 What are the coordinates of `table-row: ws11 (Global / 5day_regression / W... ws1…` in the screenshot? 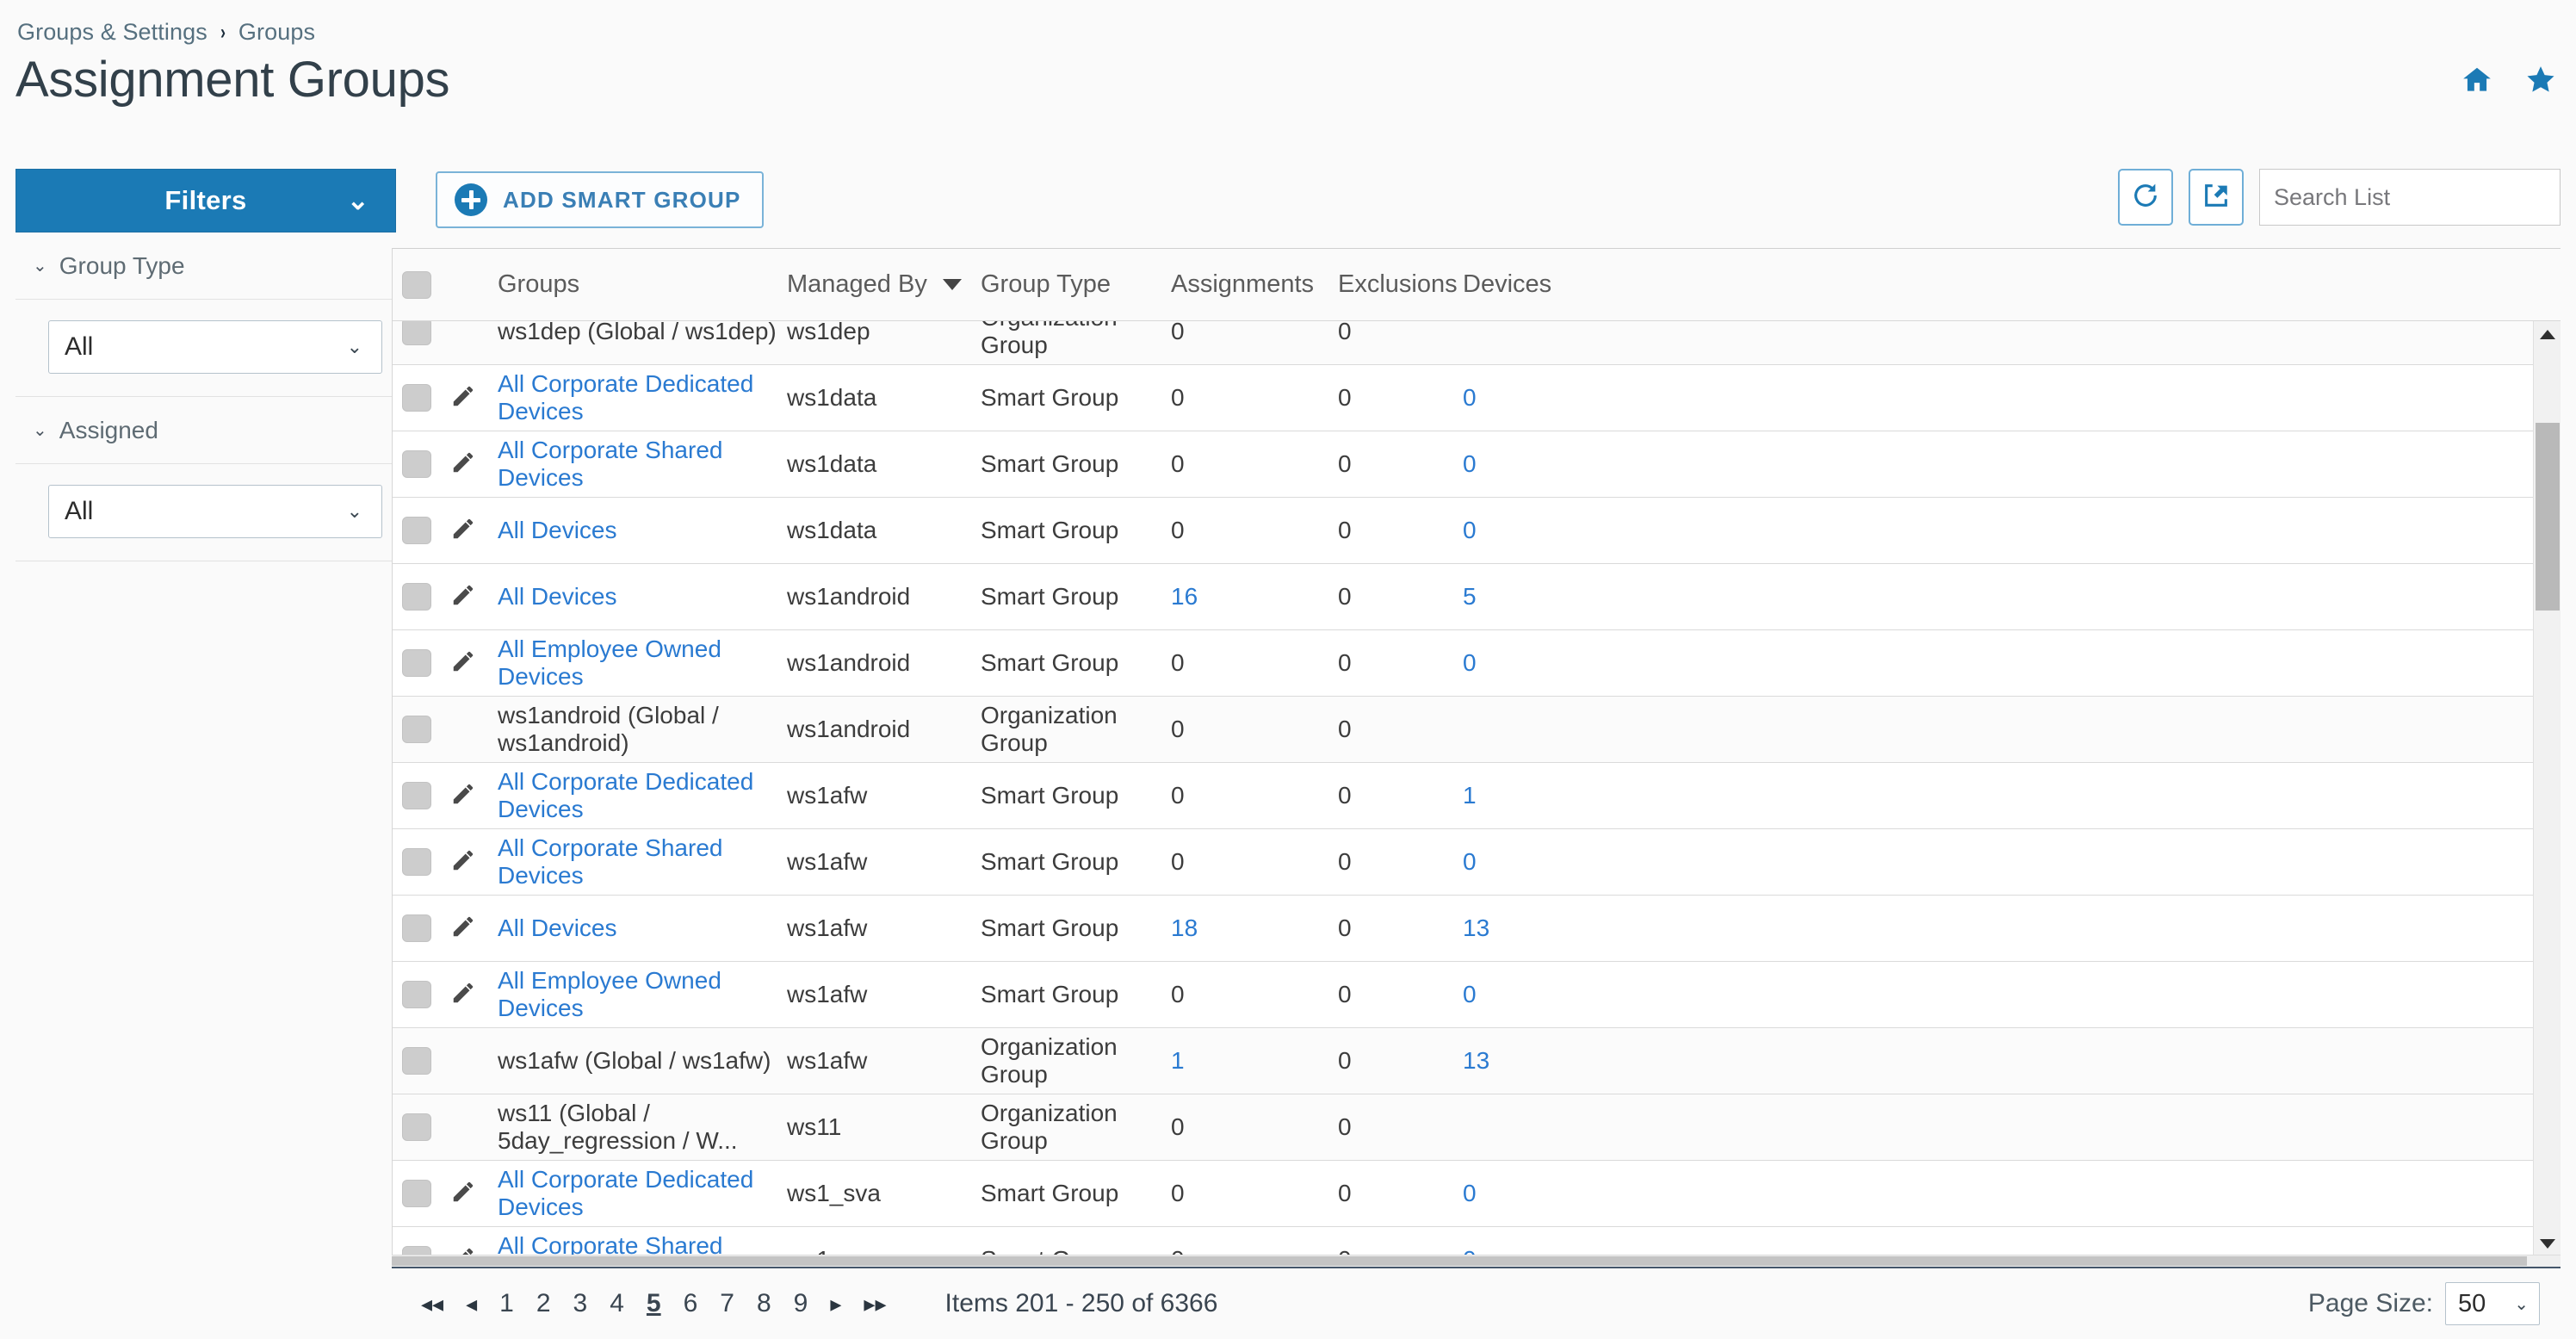 It's located at (1463, 1127).